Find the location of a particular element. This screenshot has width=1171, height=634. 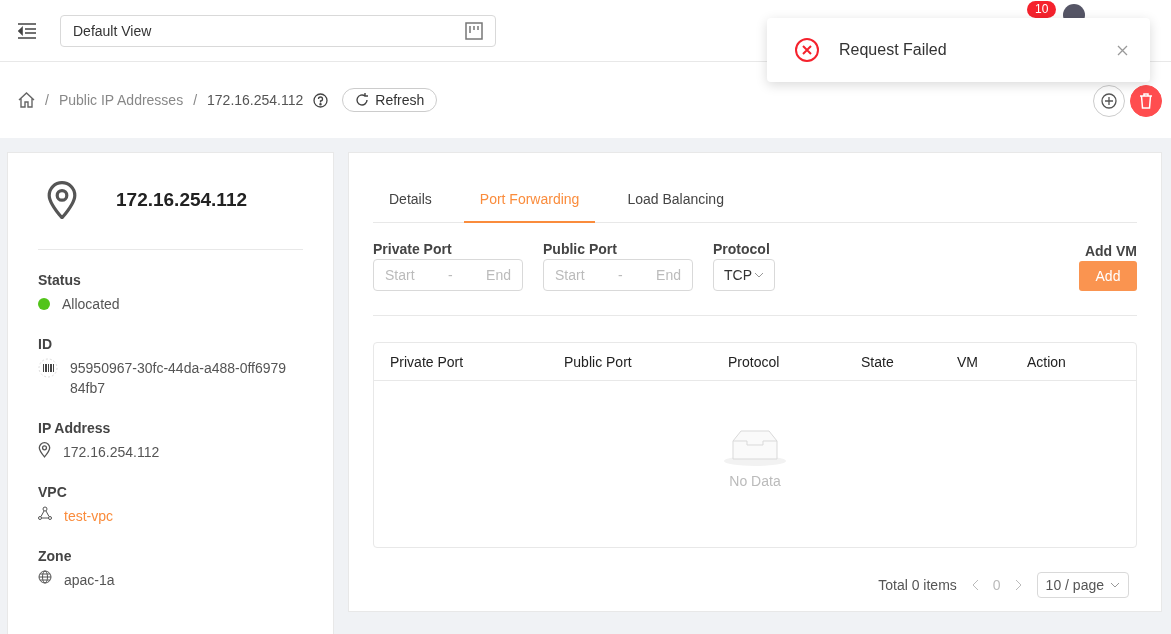

field-label: Protocol is located at coordinates (742, 249).